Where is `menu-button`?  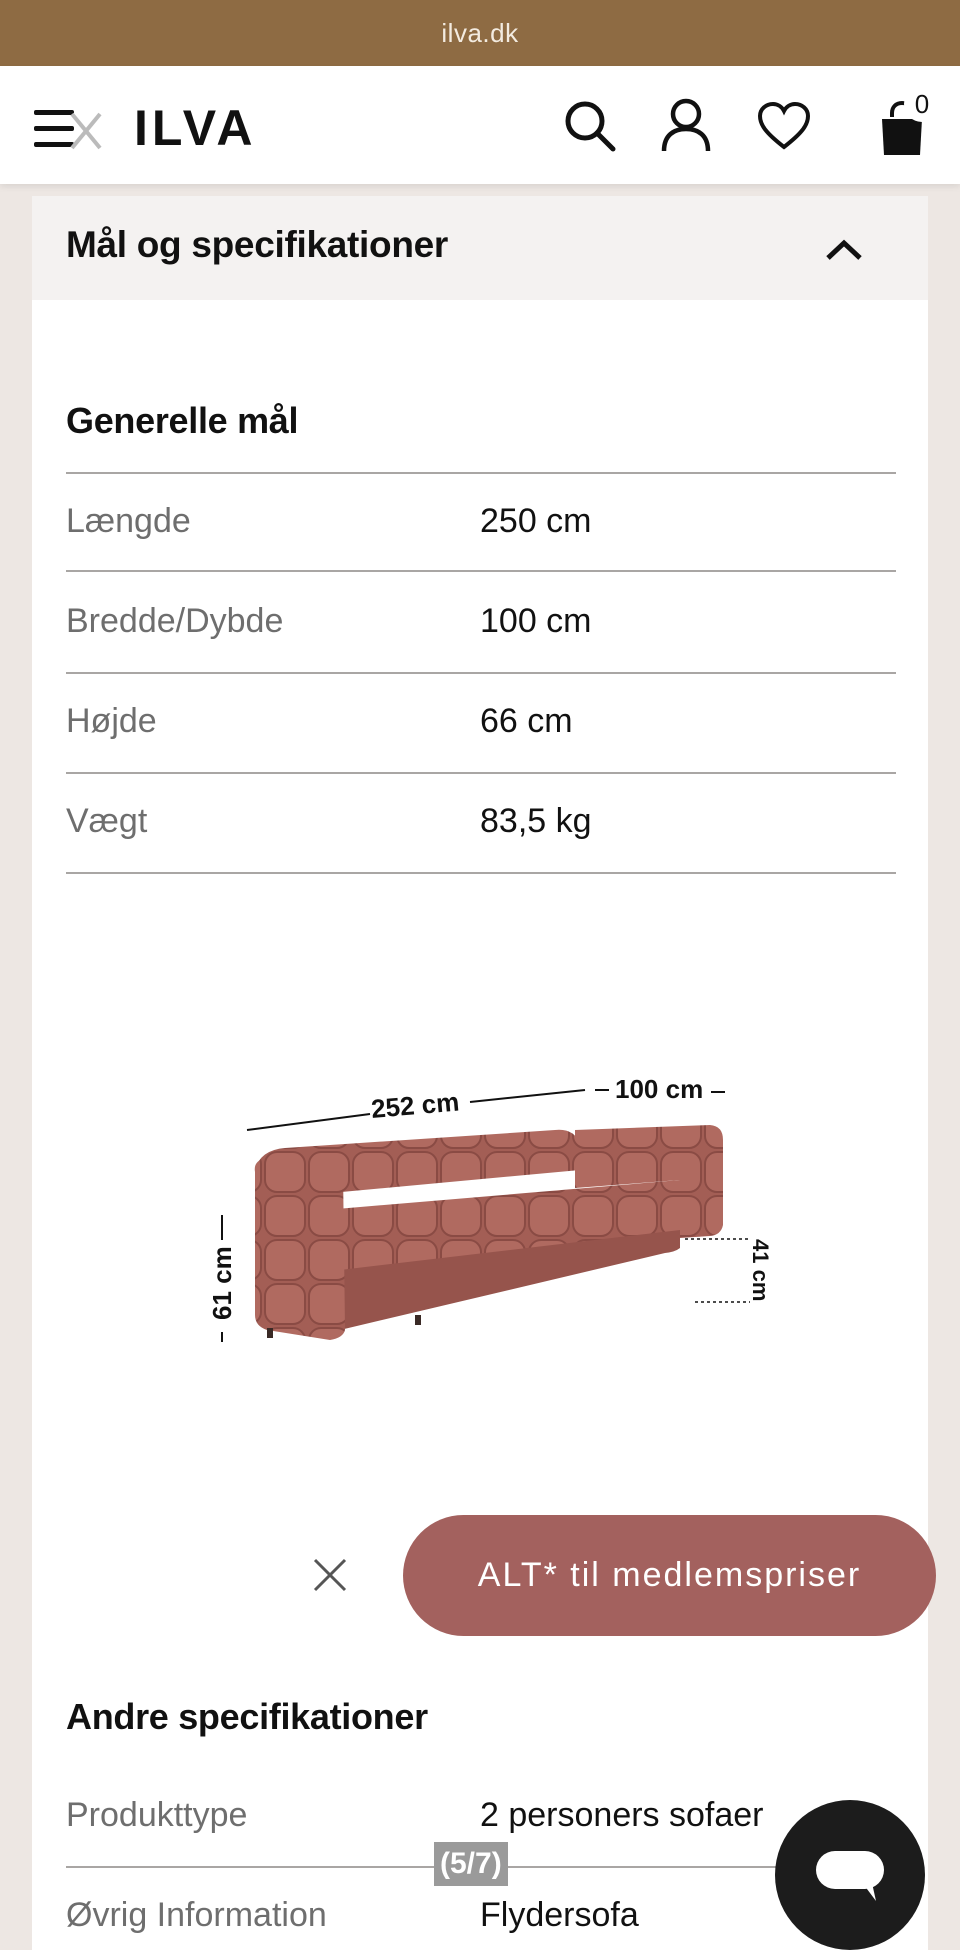
menu-button is located at coordinates (68, 129).